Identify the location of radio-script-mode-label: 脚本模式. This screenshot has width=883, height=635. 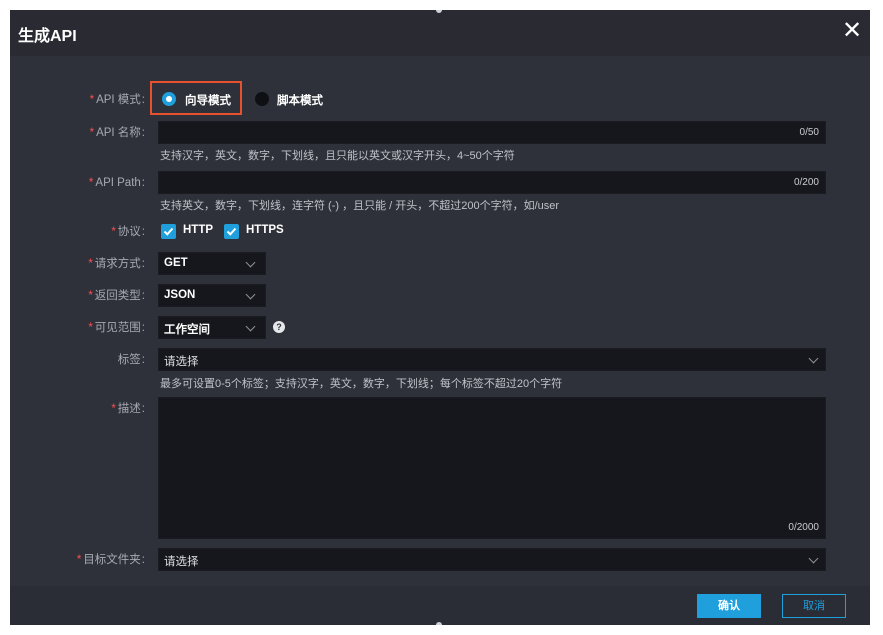
(300, 100).